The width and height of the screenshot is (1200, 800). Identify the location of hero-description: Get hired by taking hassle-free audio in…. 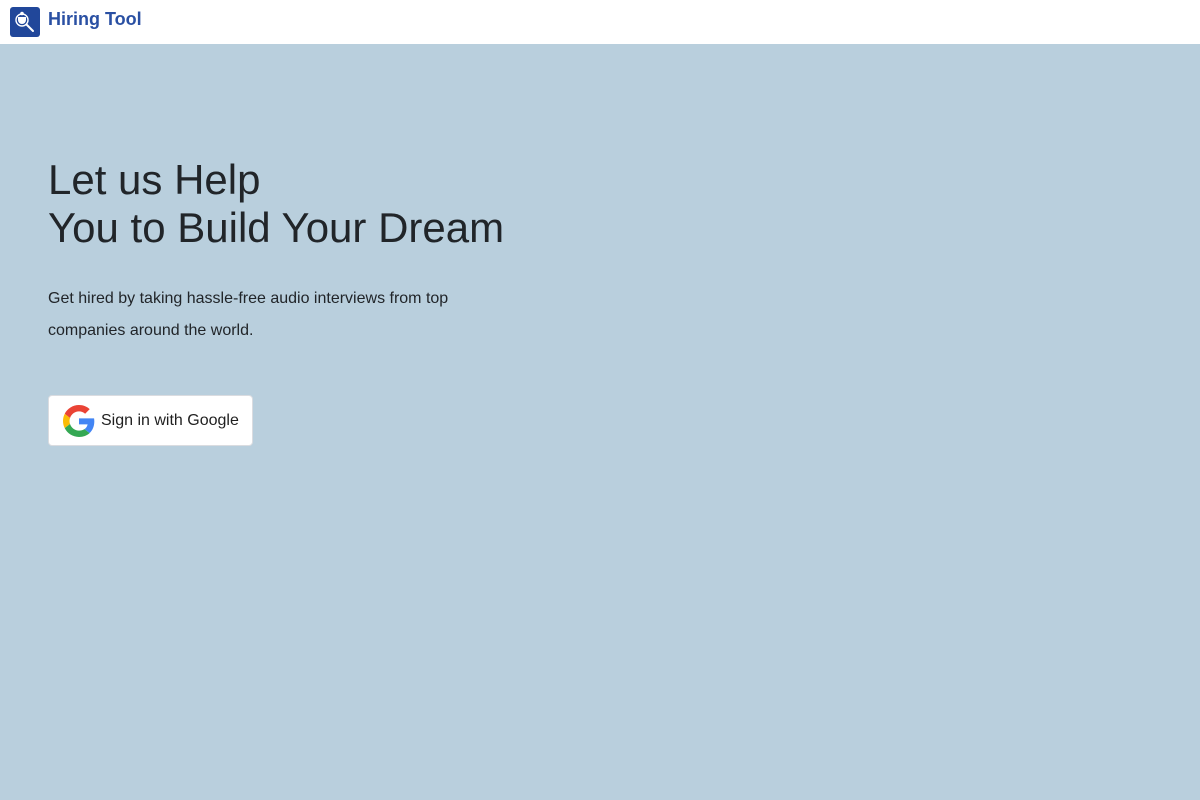
(248, 314).